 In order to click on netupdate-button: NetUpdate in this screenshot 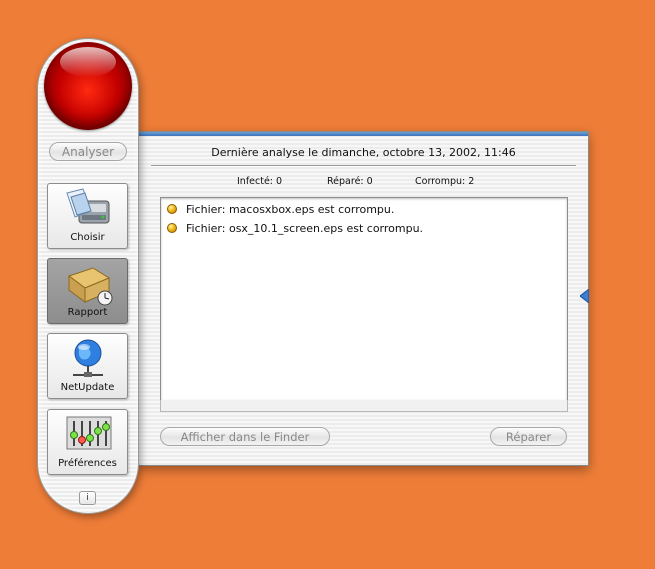, I will do `click(87, 366)`.